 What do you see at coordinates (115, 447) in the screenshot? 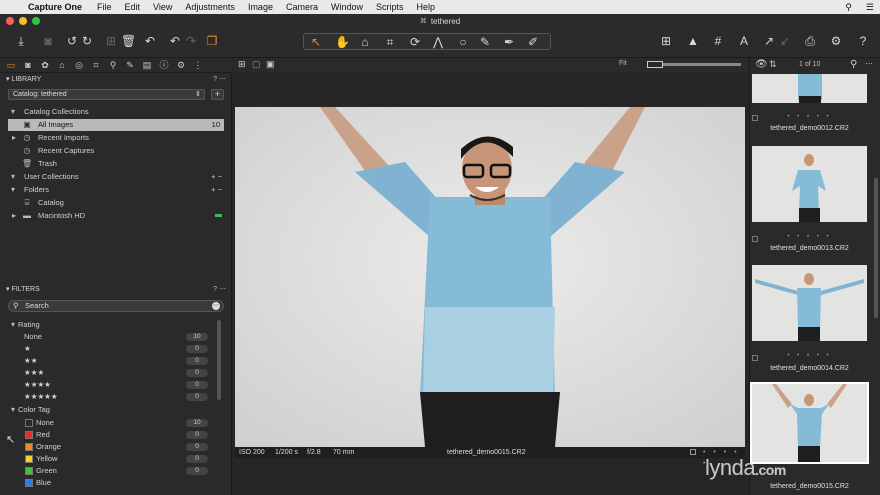
I see `color-tag-row: Orange 0` at bounding box center [115, 447].